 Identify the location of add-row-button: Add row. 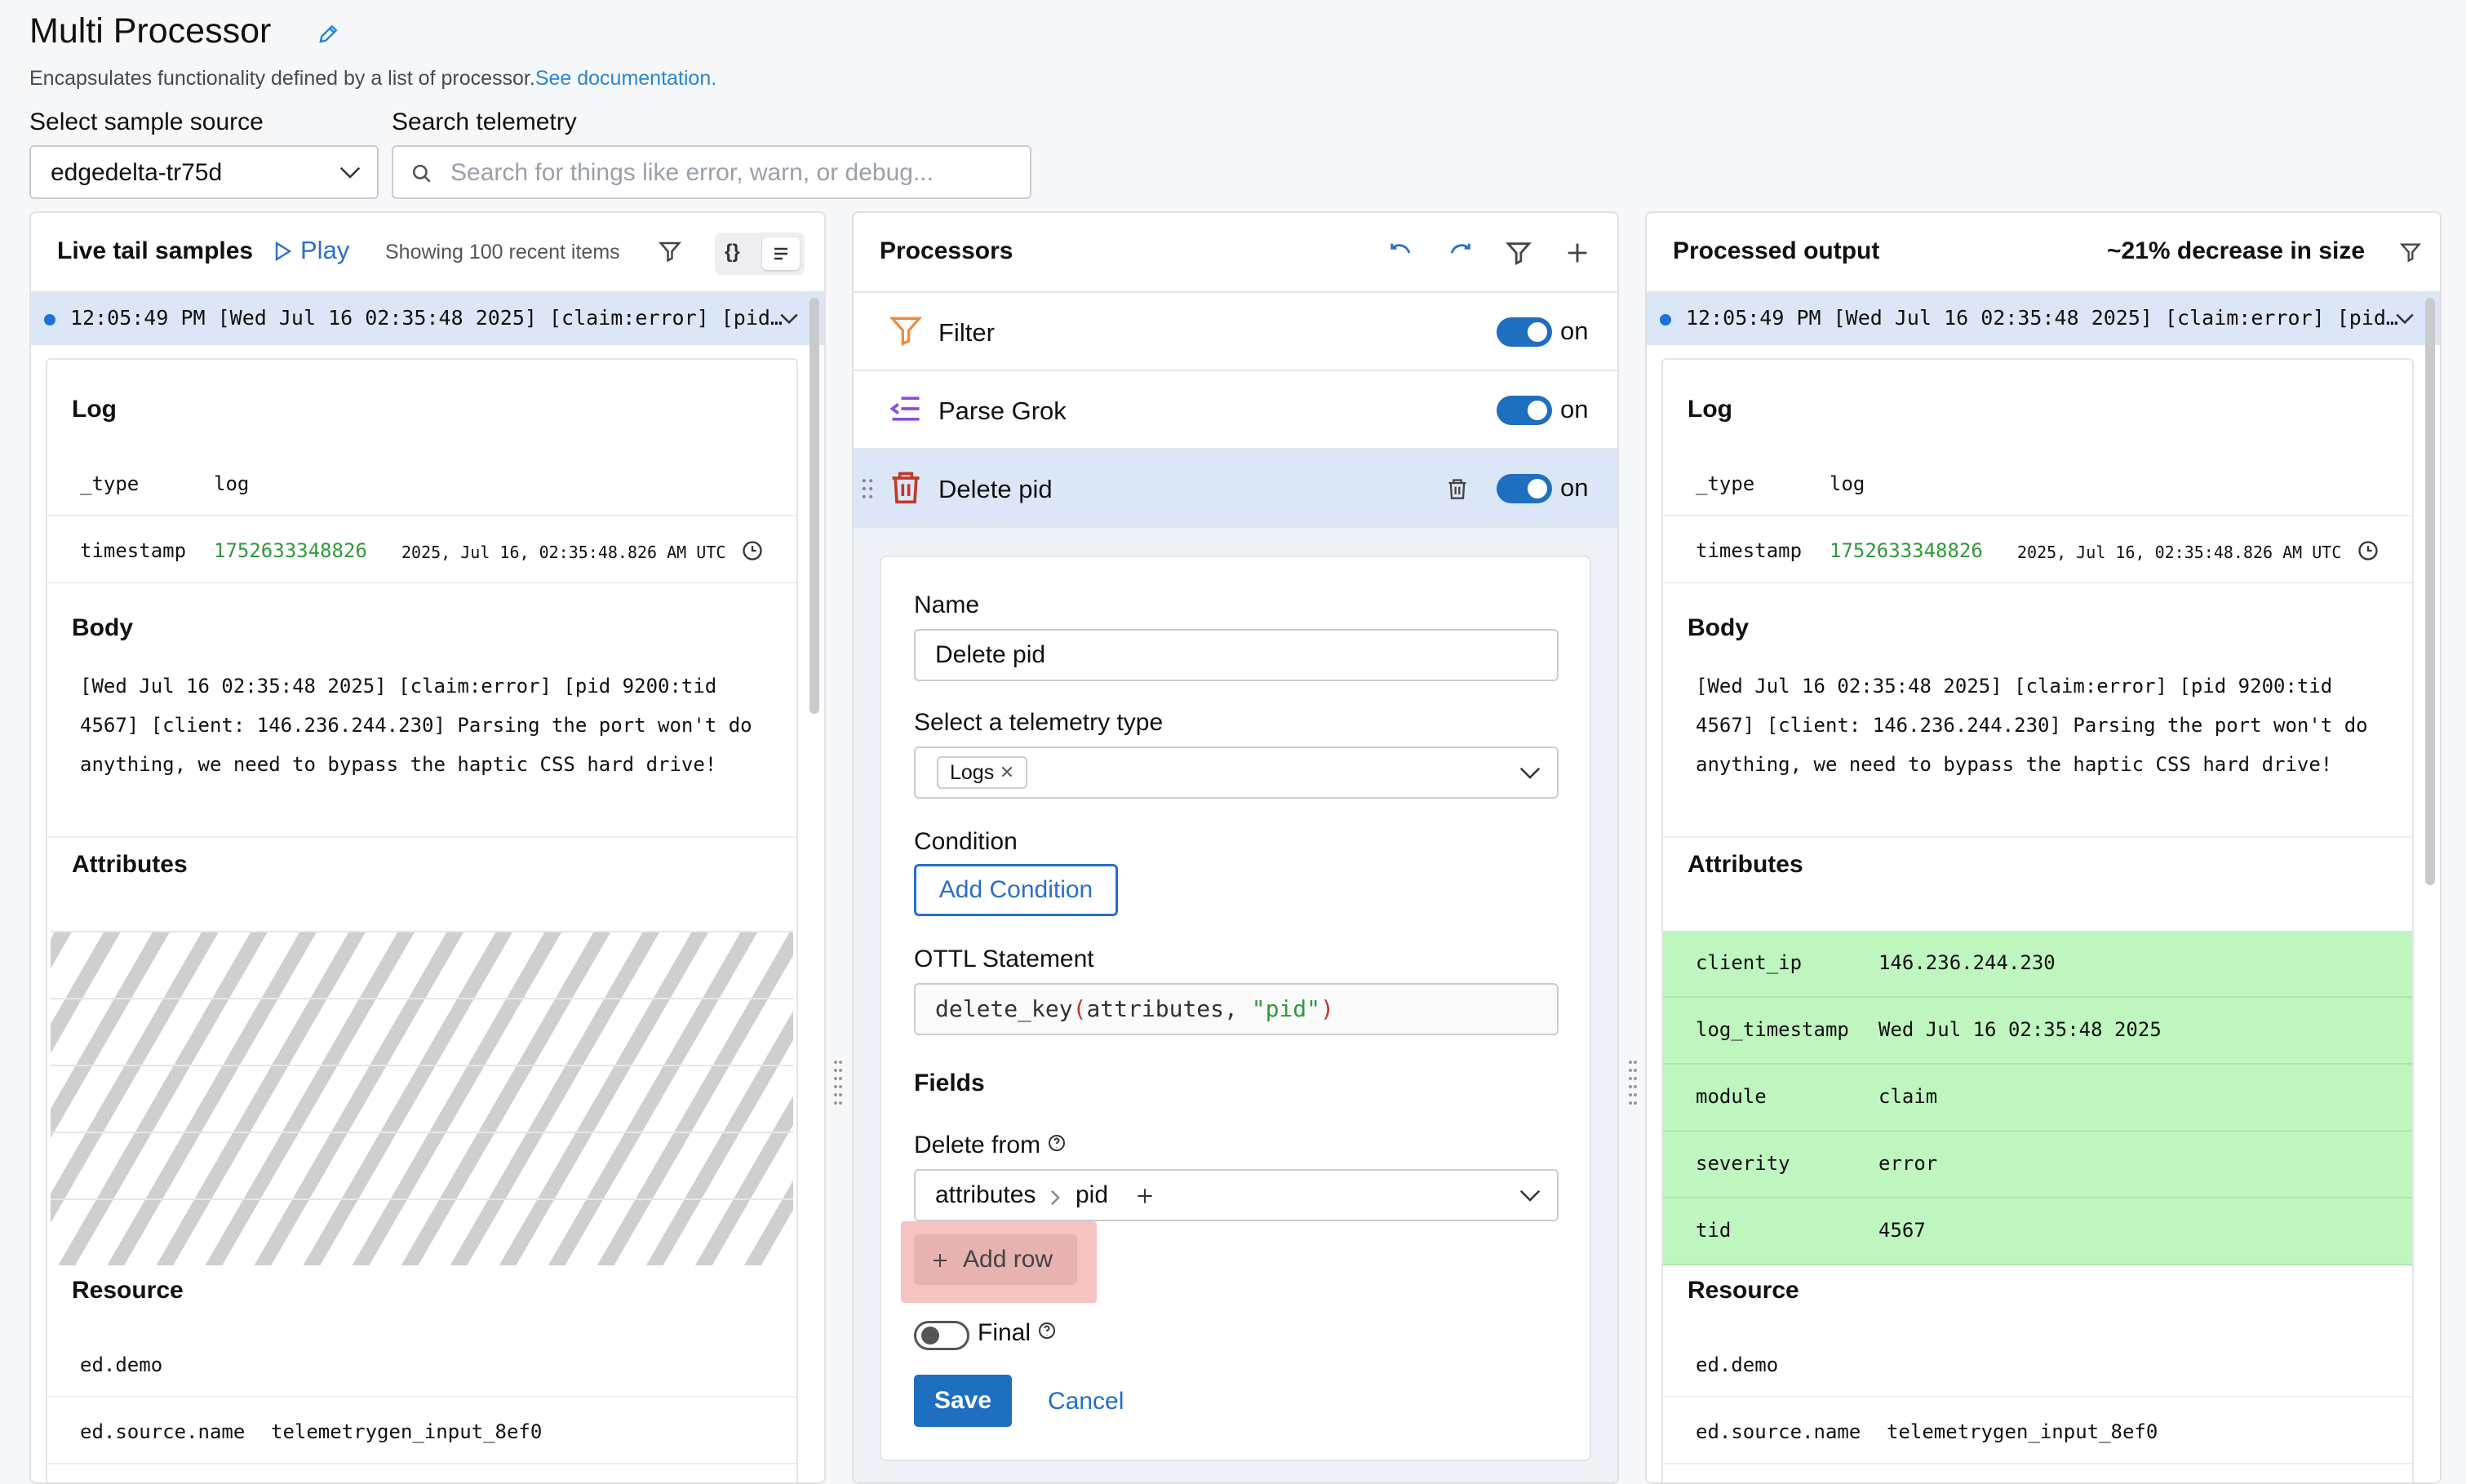
(995, 1259).